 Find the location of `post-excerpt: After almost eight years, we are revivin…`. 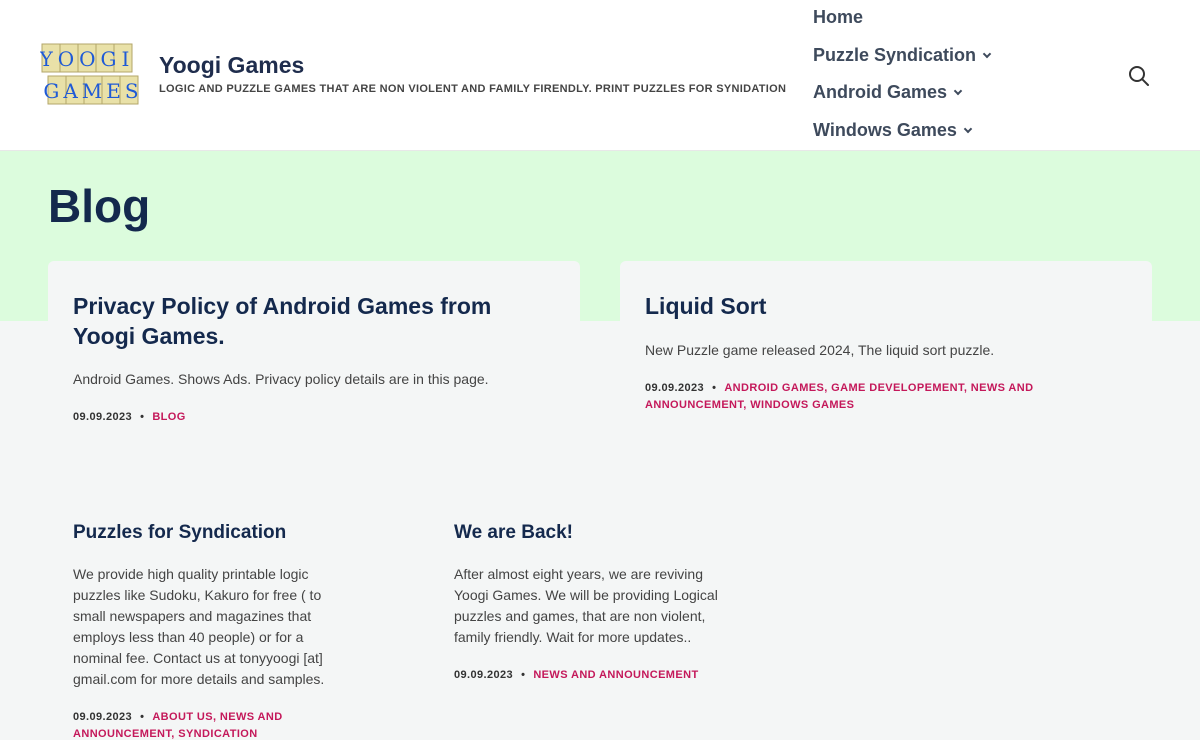

post-excerpt: After almost eight years, we are revivin… is located at coordinates (586, 605).